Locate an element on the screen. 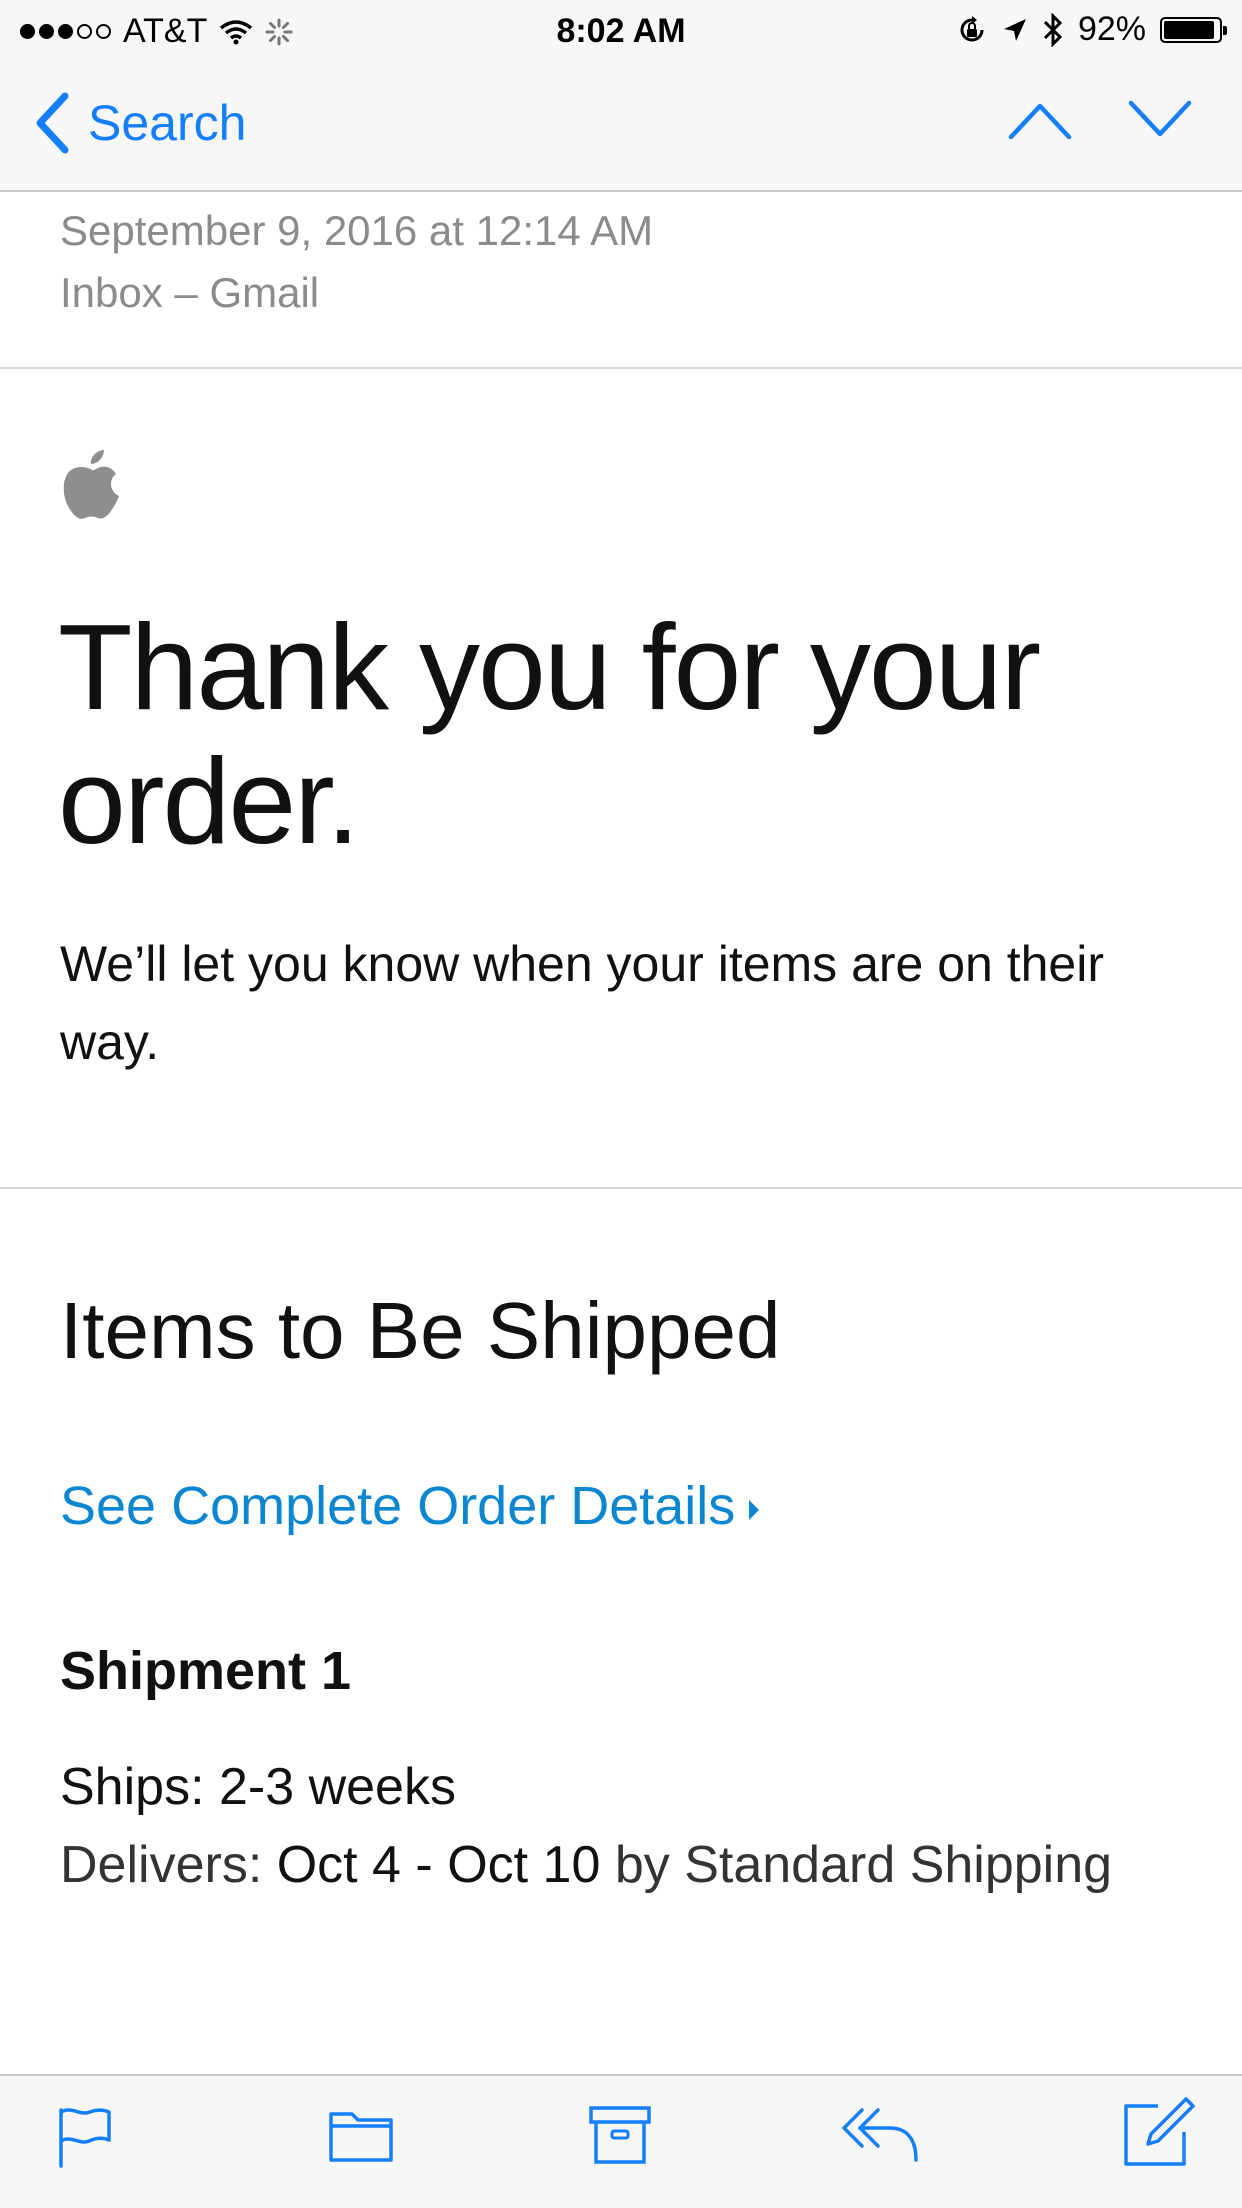 This screenshot has width=1242, height=2208. ships-label: Ships: is located at coordinates (132, 1787).